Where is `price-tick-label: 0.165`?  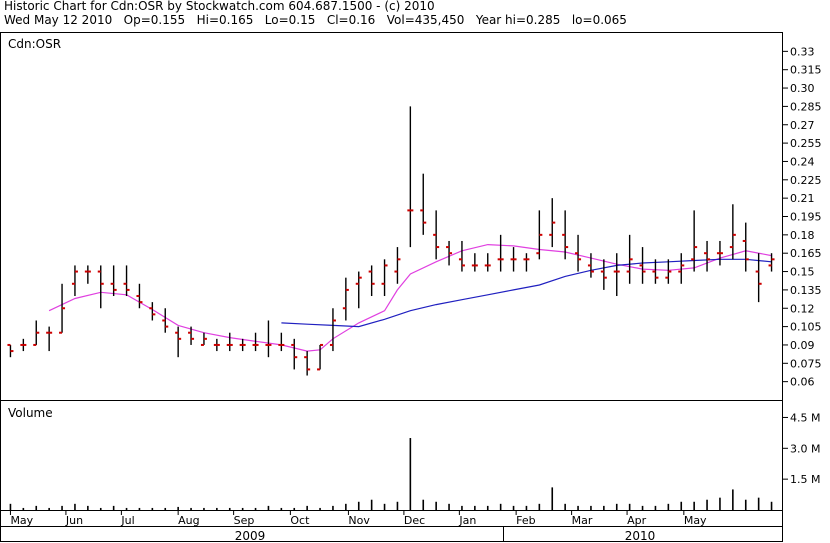 price-tick-label: 0.165 is located at coordinates (806, 253).